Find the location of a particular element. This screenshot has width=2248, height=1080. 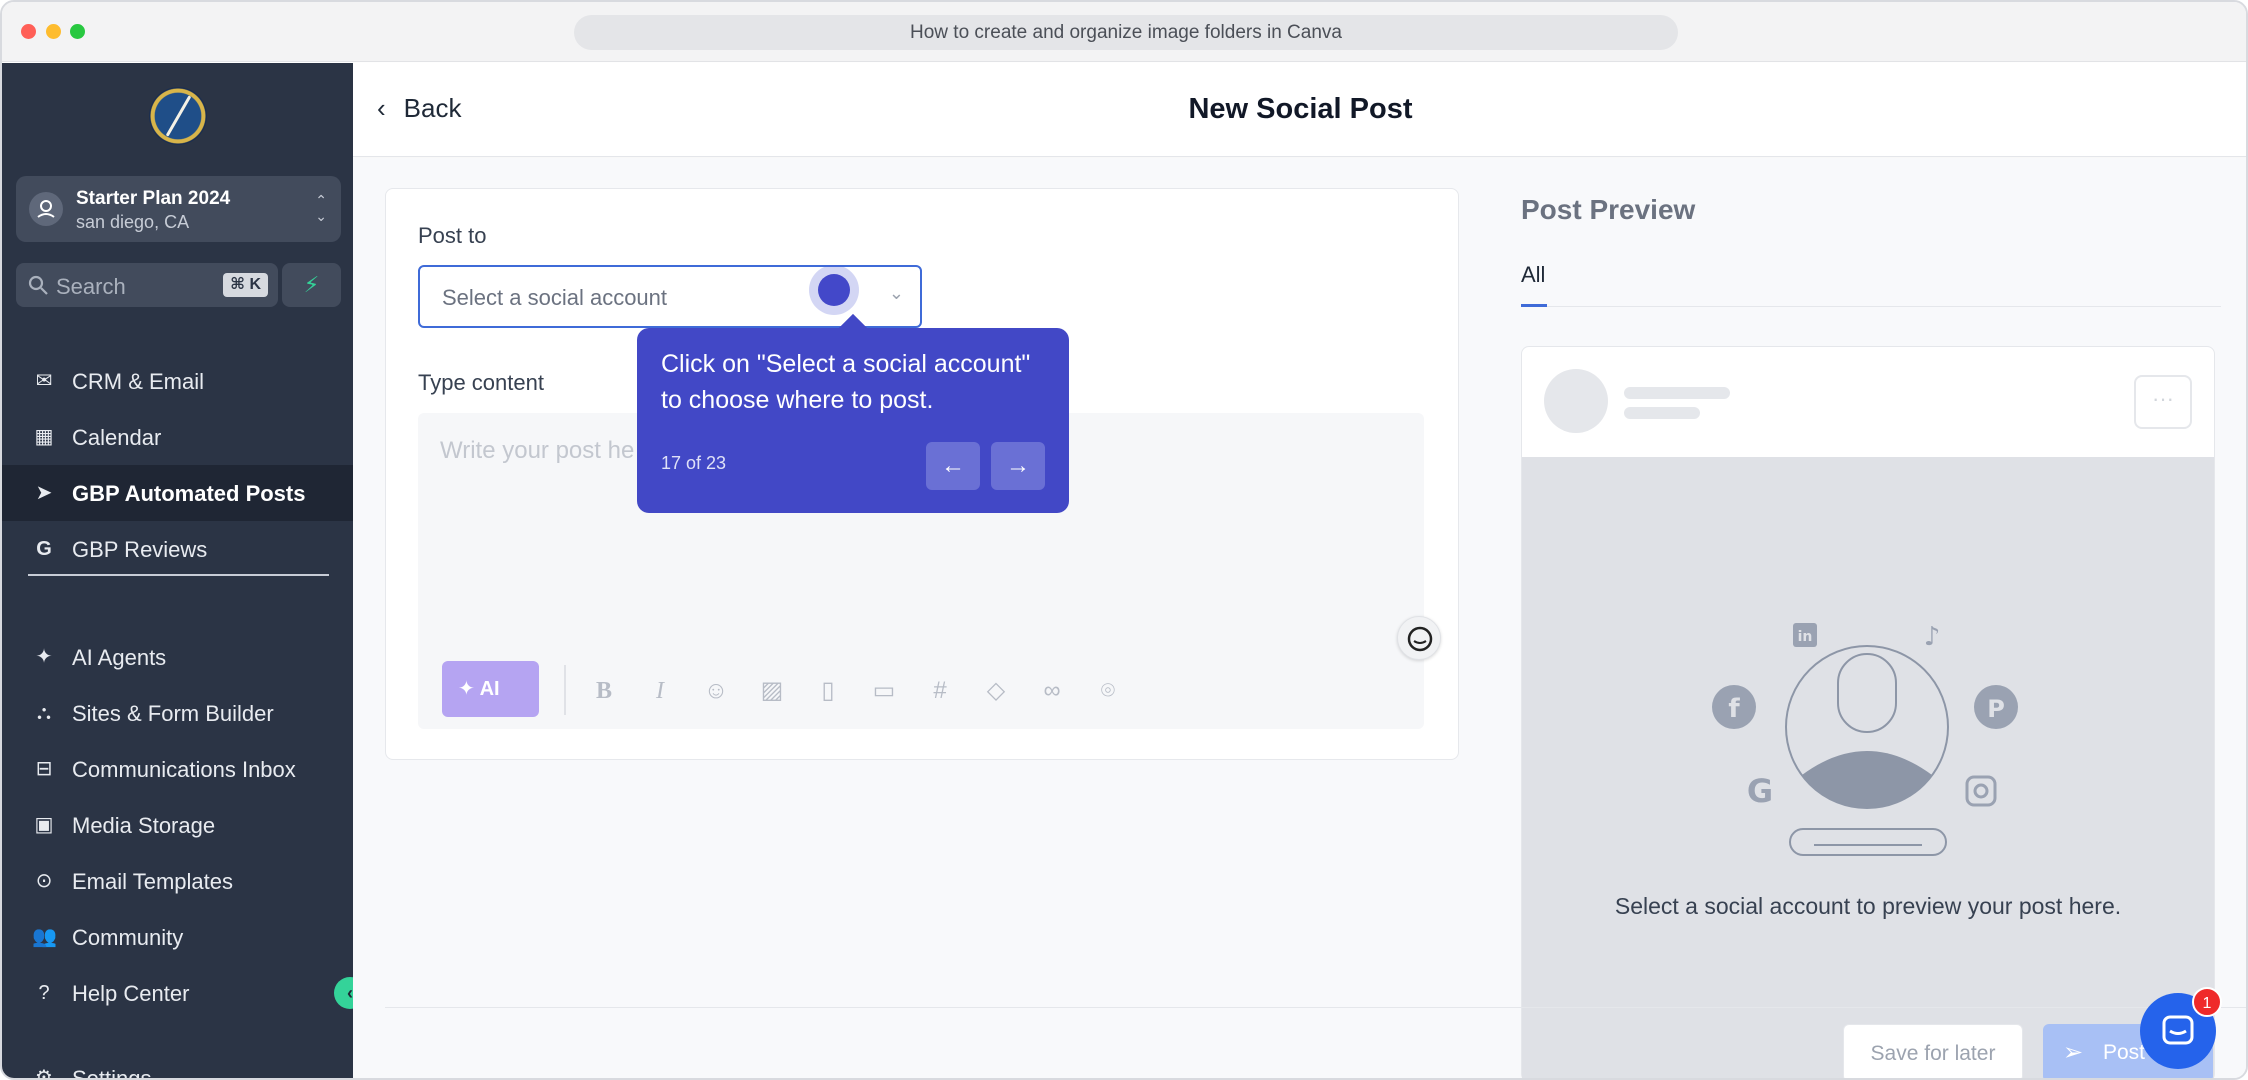

send-icon: ➢ is located at coordinates (2073, 1052).